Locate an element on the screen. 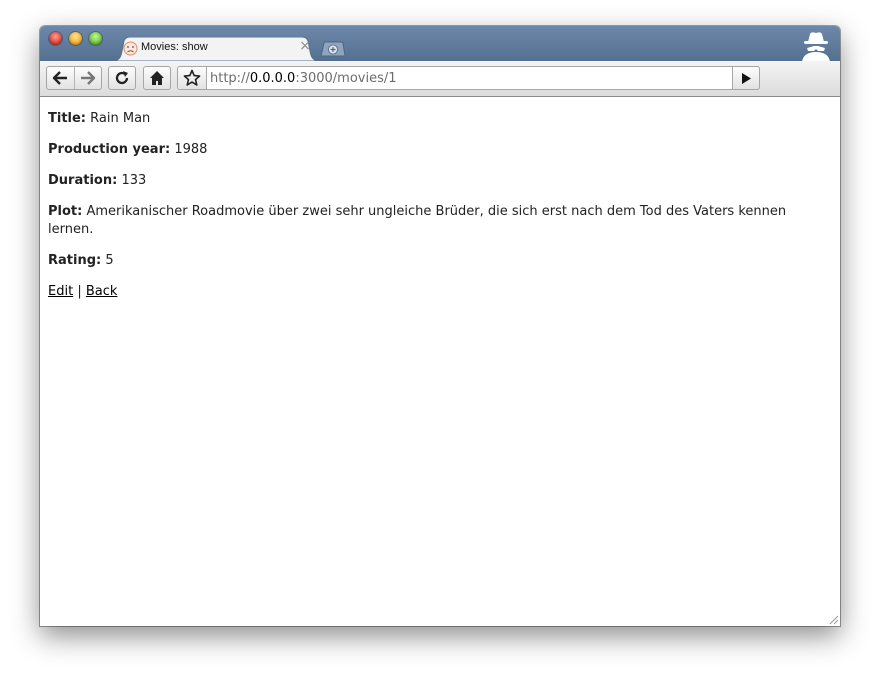 This screenshot has height=680, width=880. back-forward-group is located at coordinates (74, 78).